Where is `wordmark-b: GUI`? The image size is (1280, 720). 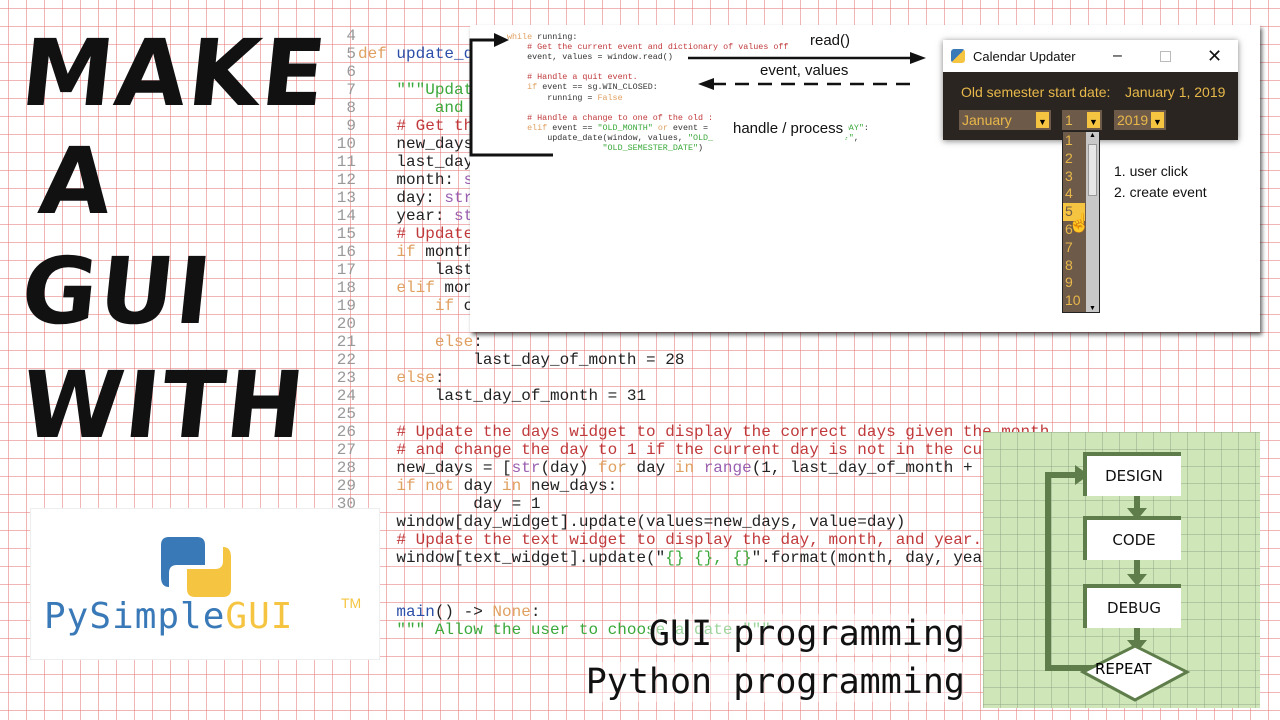
wordmark-b: GUI is located at coordinates (259, 616).